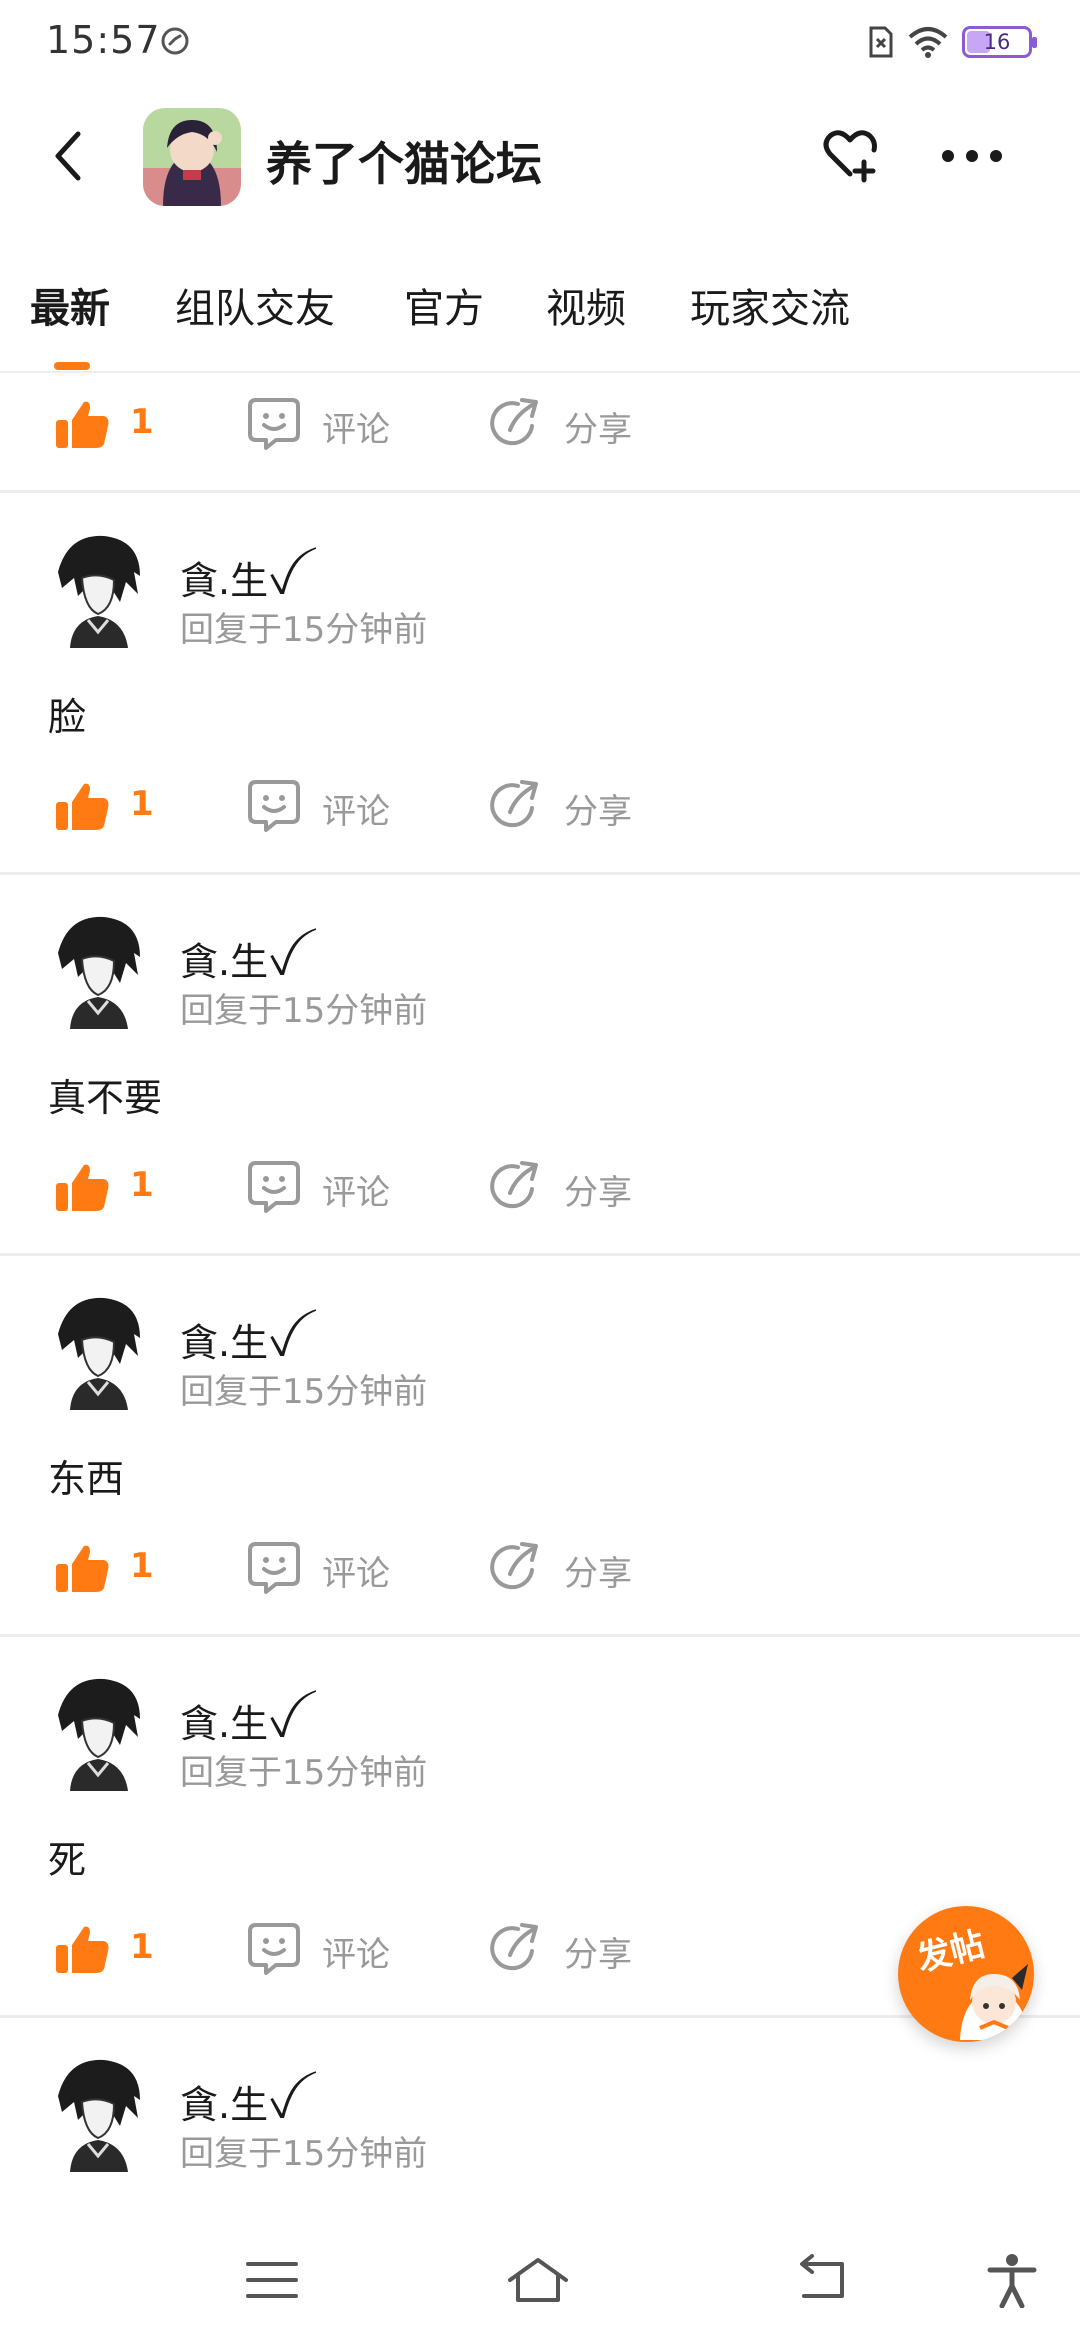 The height and width of the screenshot is (2340, 1080). What do you see at coordinates (540, 2120) in the screenshot?
I see `post-item: 貪.生ꪜ 回复于15分钟前` at bounding box center [540, 2120].